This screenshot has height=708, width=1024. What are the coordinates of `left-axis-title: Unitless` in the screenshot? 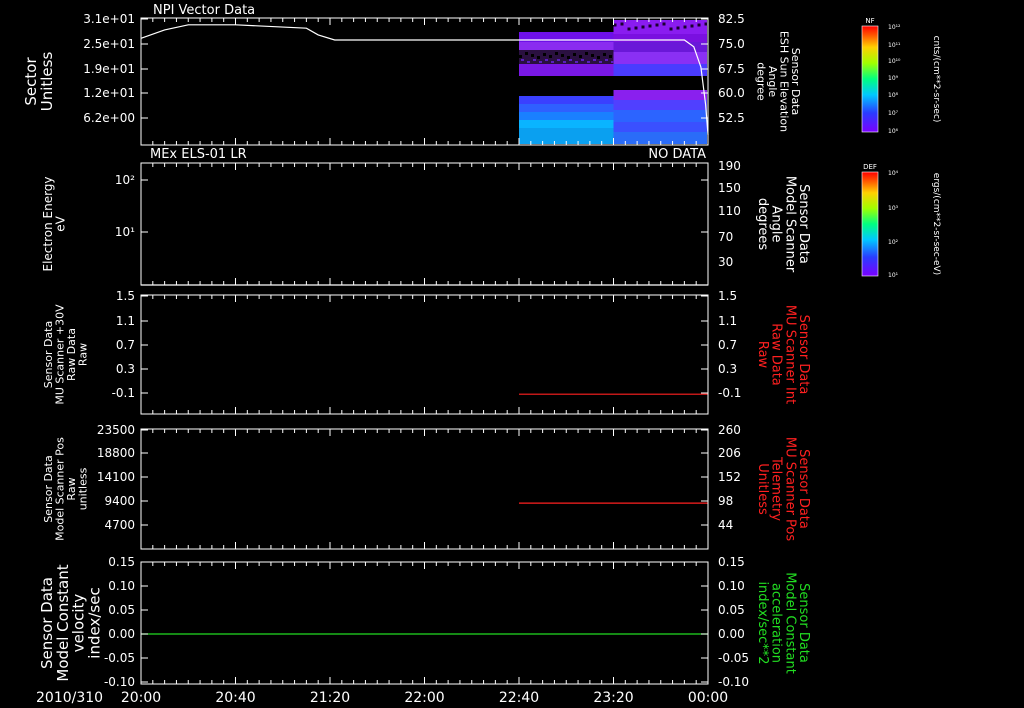 It's located at (47, 82).